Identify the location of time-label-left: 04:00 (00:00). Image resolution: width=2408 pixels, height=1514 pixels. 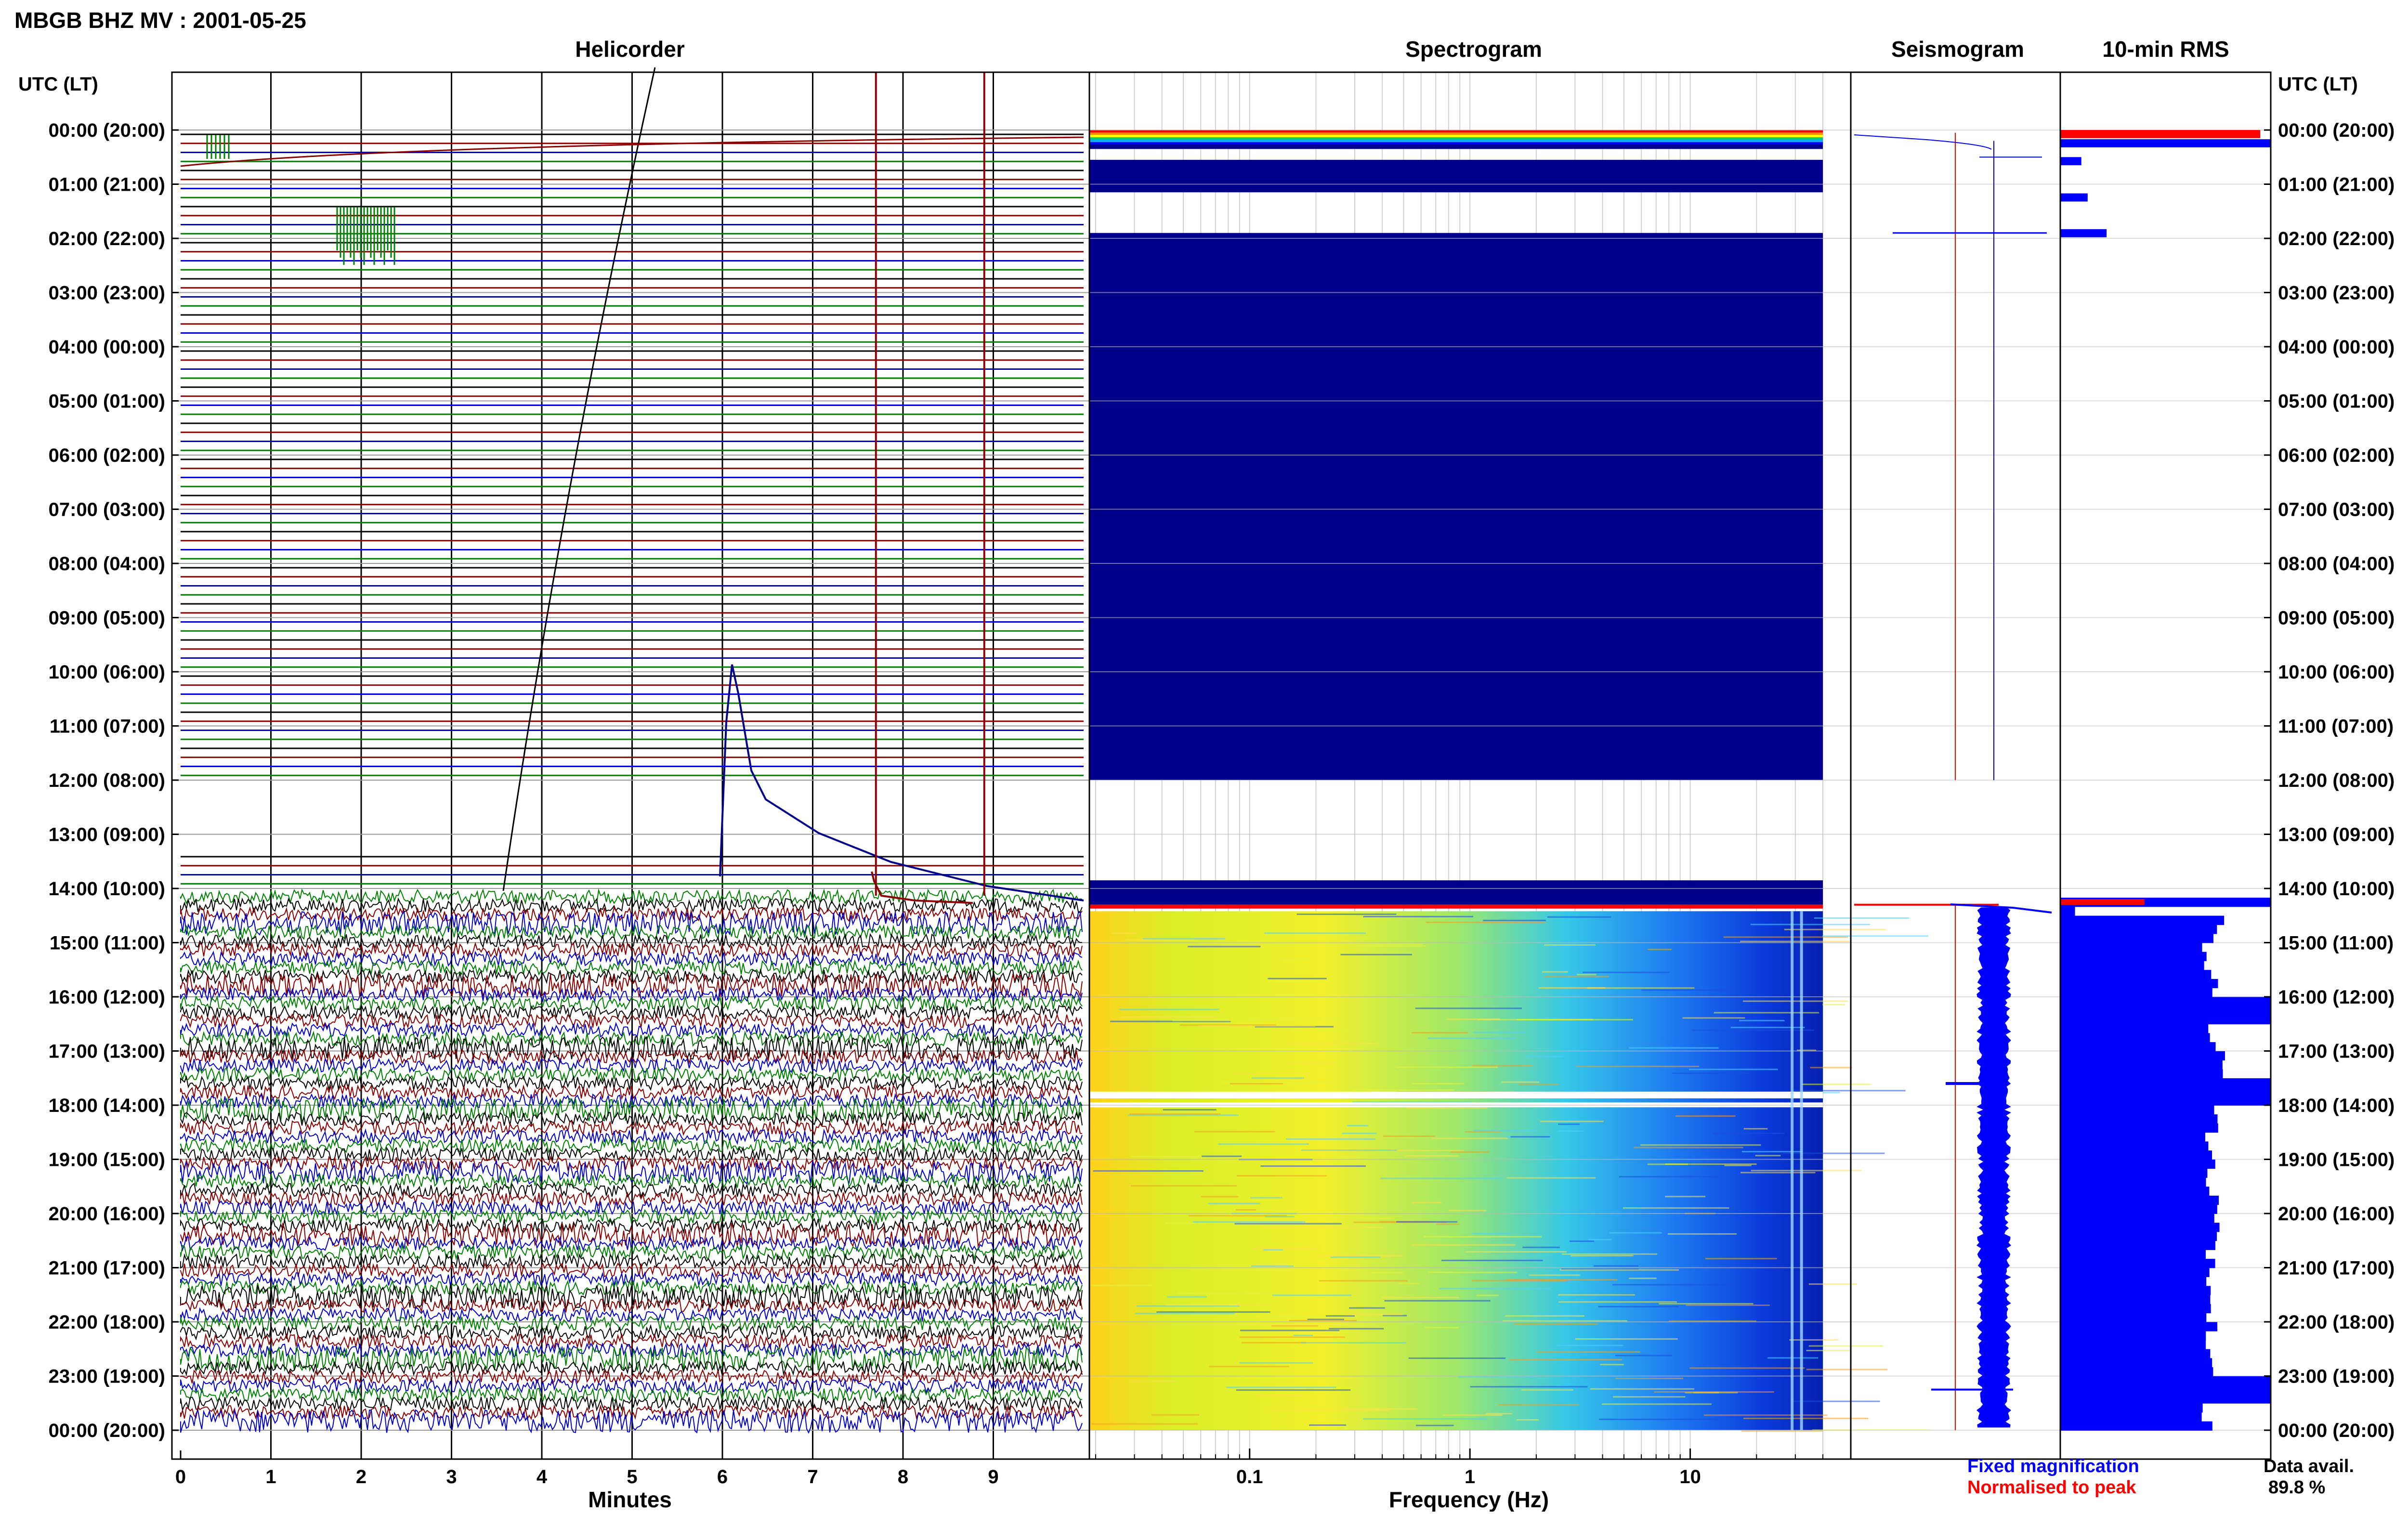
(107, 347).